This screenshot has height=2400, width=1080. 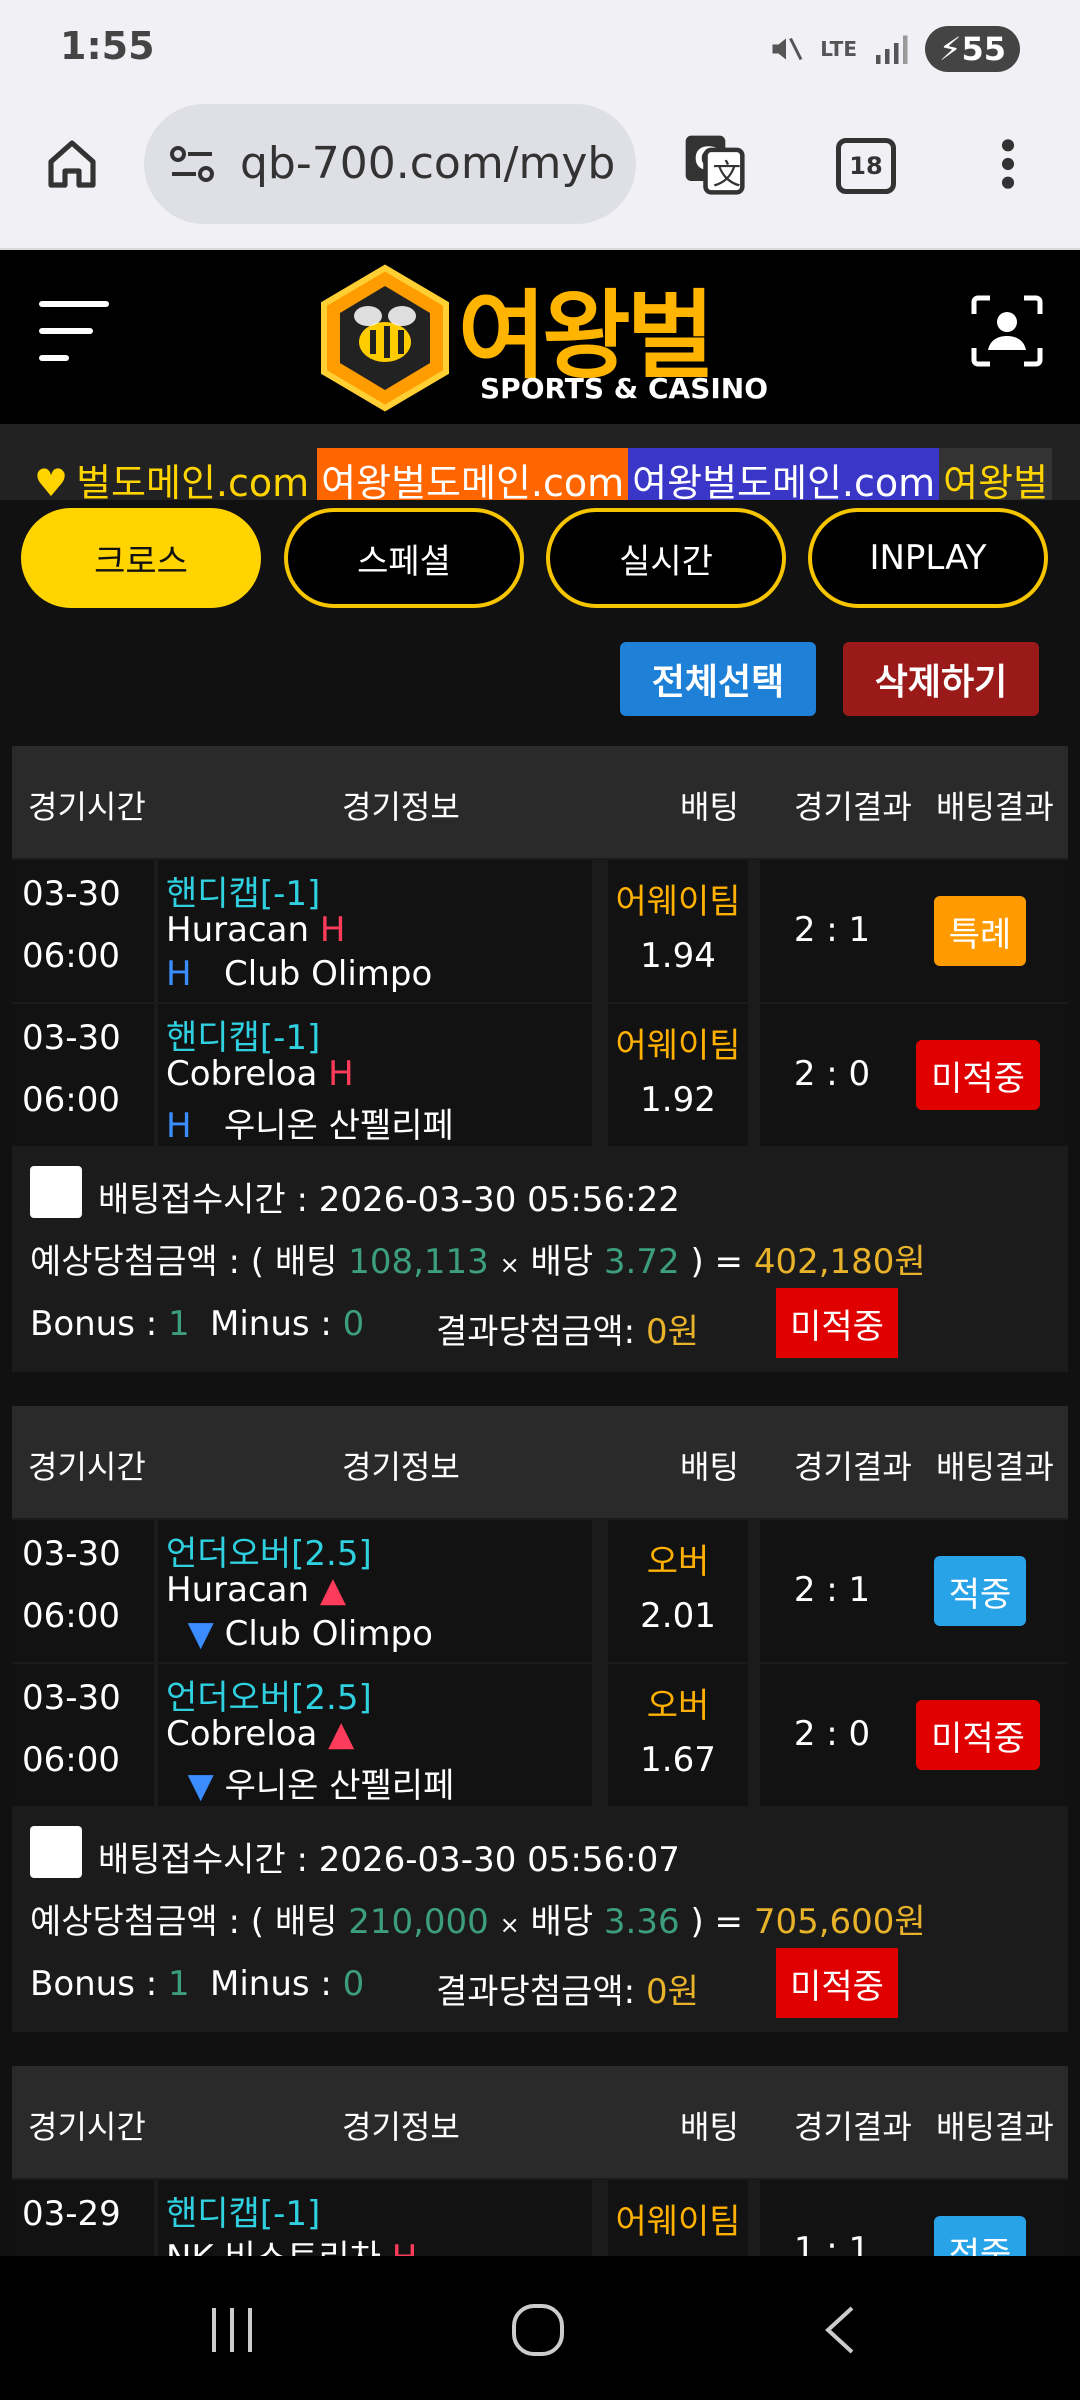 I want to click on game-result-cell: 2 : 0, so click(x=832, y=1735).